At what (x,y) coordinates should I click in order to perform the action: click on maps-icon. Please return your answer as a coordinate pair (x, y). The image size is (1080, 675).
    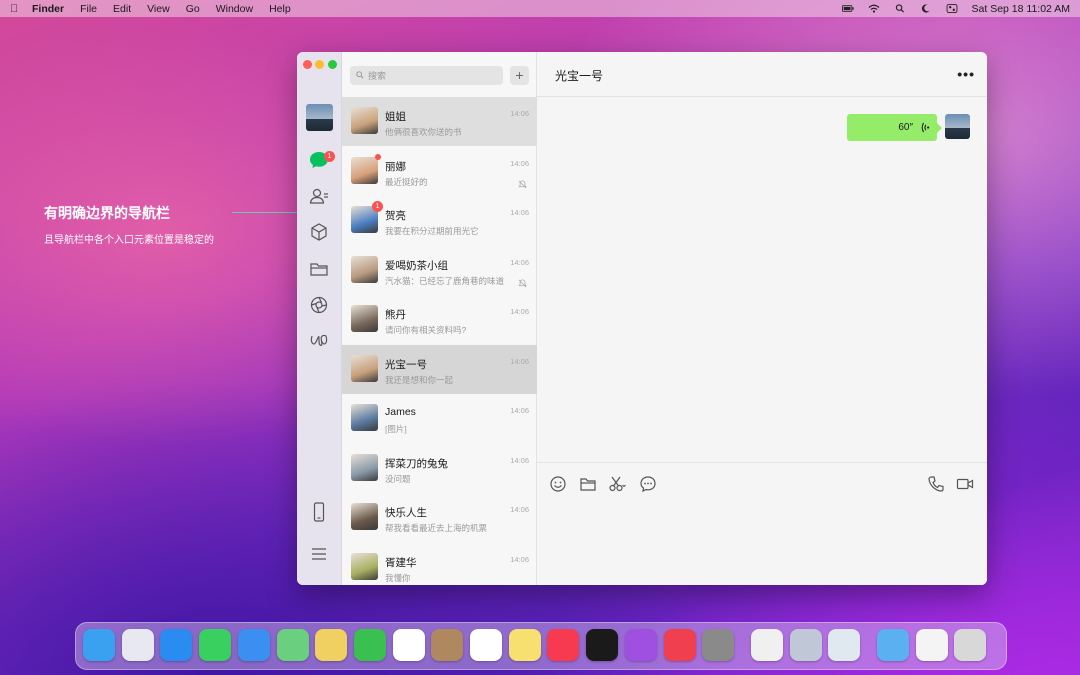
    Looking at the image, I should click on (292, 645).